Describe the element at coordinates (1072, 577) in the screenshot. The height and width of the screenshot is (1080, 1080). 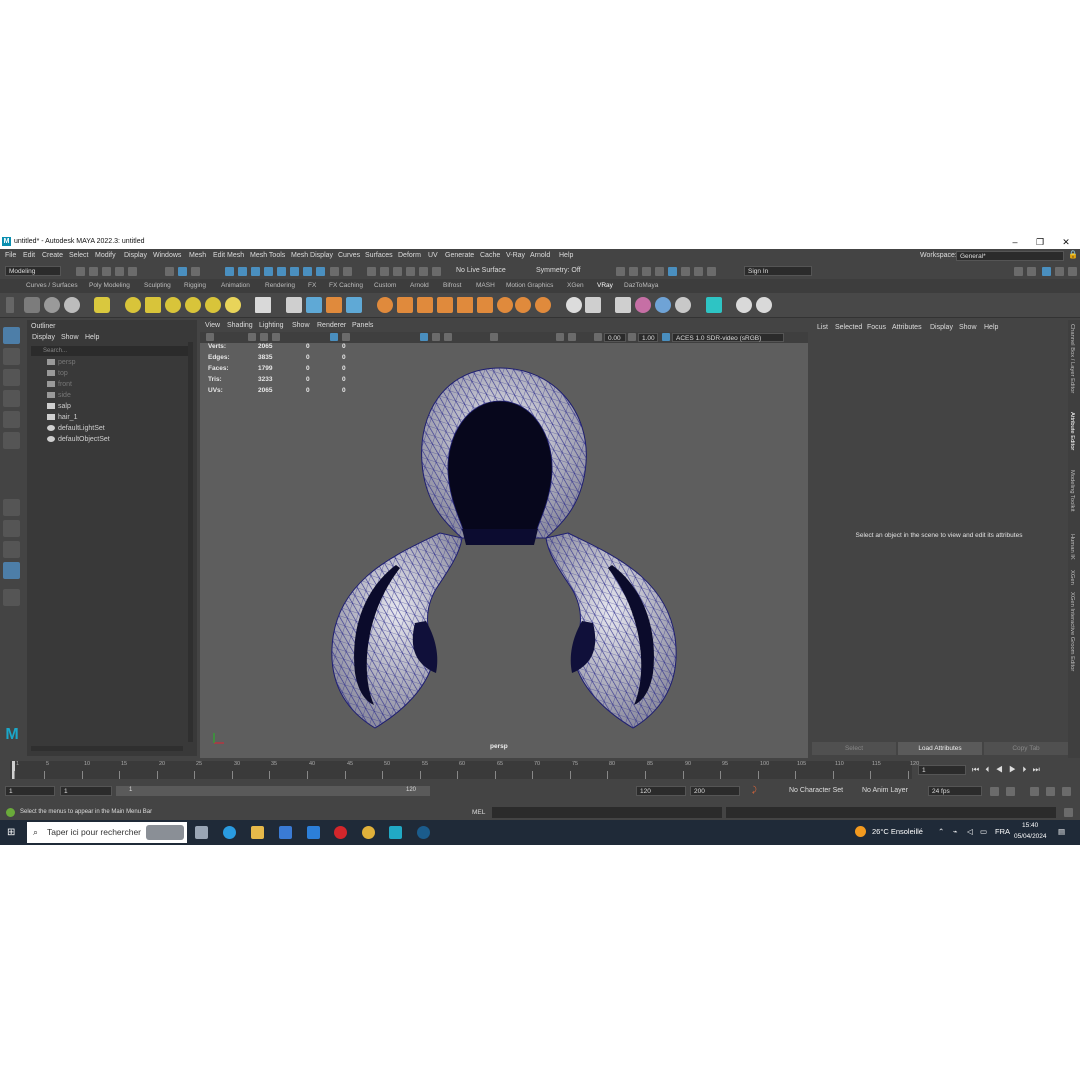
I see `tab-xgen-side: XGen` at that location.